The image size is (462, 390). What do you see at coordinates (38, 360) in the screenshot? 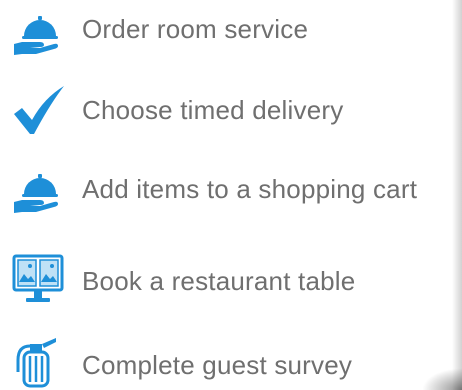
I see `fire-extinguisher-icon` at bounding box center [38, 360].